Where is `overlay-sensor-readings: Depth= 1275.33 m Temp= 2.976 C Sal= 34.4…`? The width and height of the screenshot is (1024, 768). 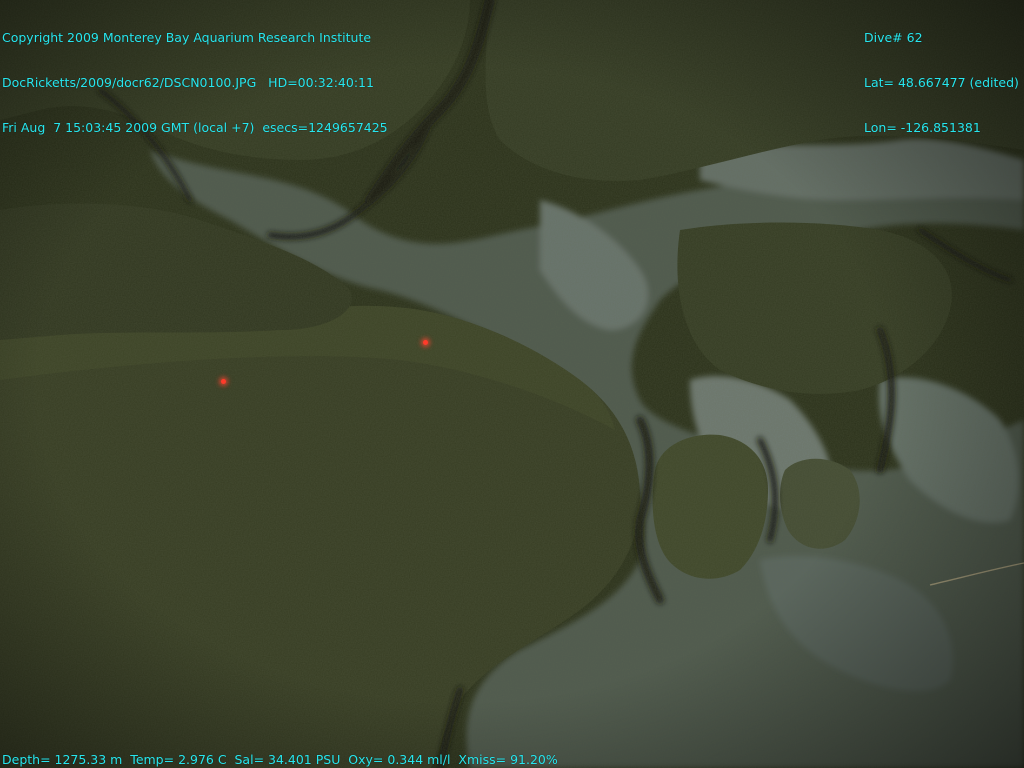
overlay-sensor-readings: Depth= 1275.33 m Temp= 2.976 C Sal= 34.4… is located at coordinates (280, 759).